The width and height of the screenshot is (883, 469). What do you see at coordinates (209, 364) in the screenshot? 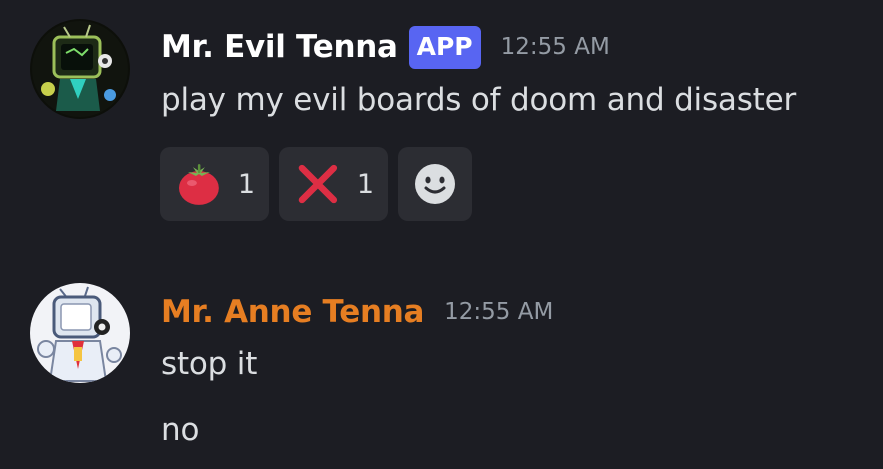
I see `message-text: stop it` at bounding box center [209, 364].